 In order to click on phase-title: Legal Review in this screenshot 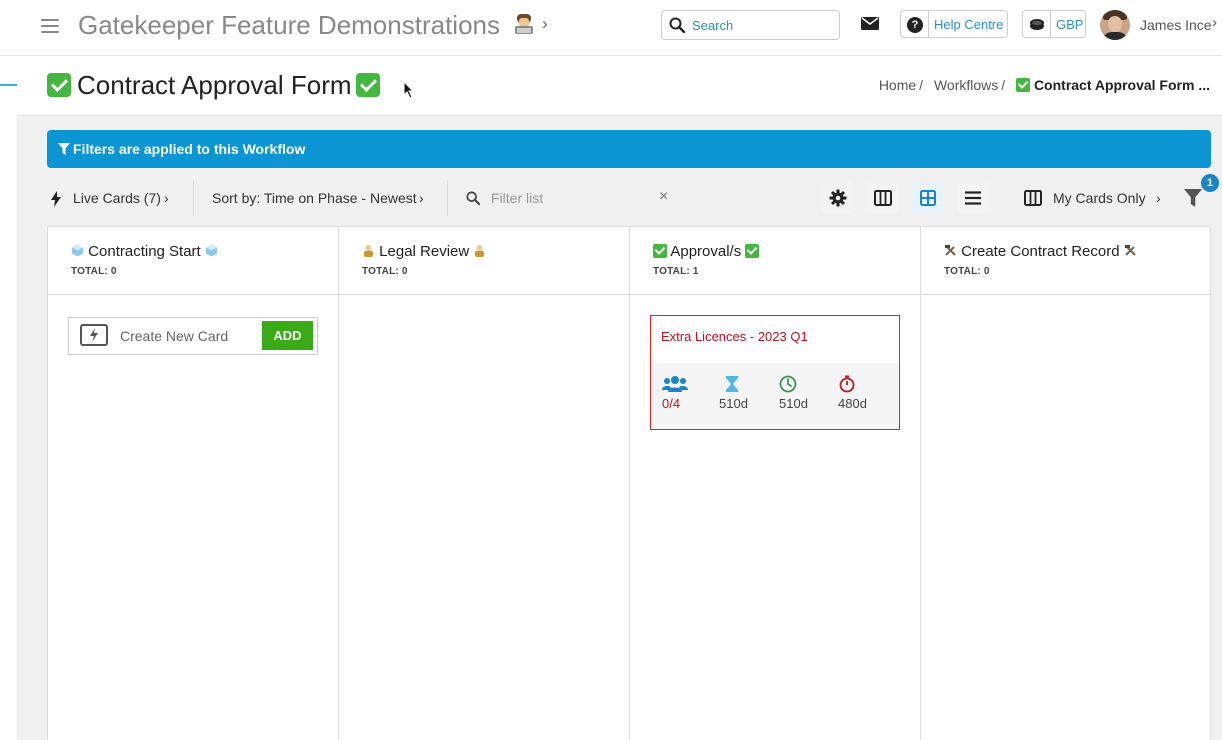, I will do `click(424, 251)`.